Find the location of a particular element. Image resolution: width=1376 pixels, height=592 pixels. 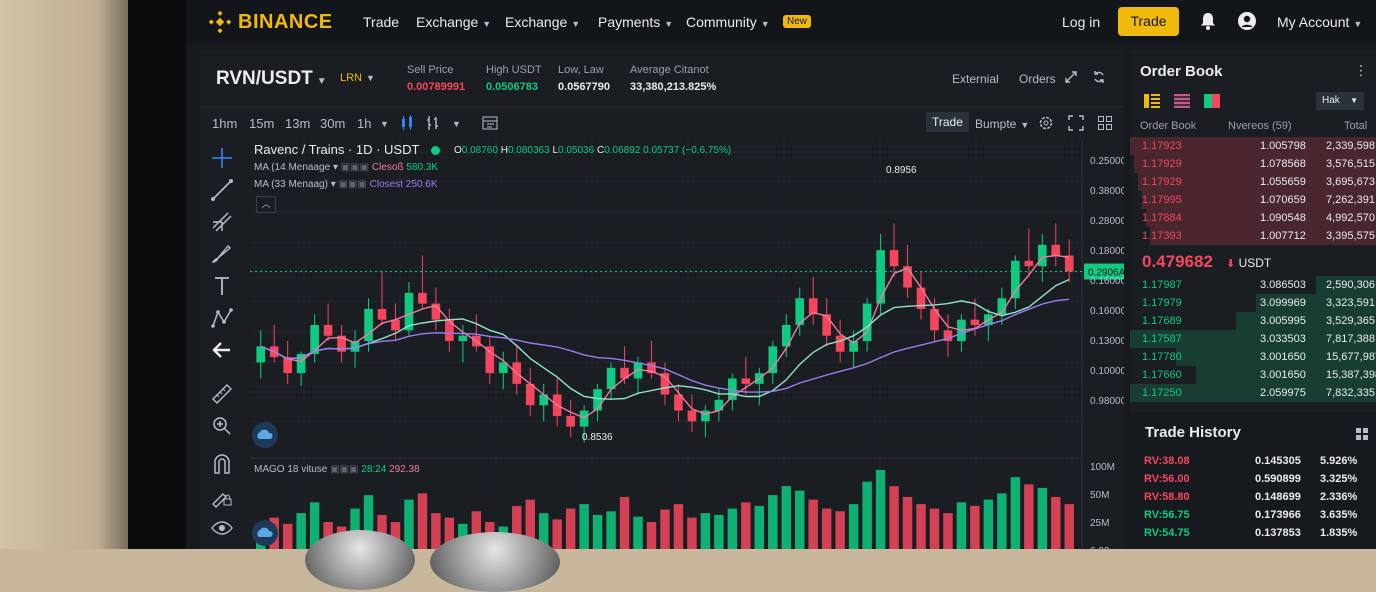

nav-payments: Payments ▼ is located at coordinates (635, 22).